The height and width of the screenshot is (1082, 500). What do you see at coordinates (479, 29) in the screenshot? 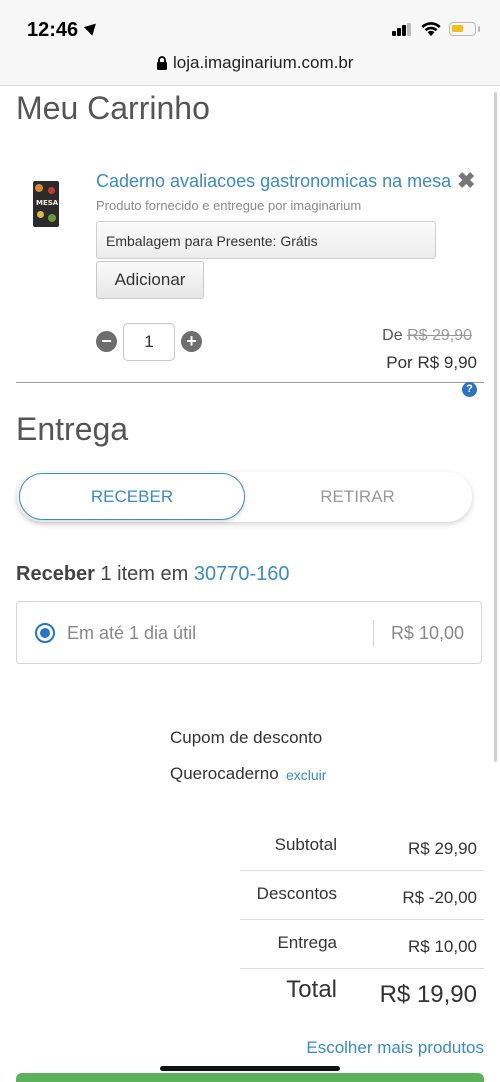
I see `battery-tip` at bounding box center [479, 29].